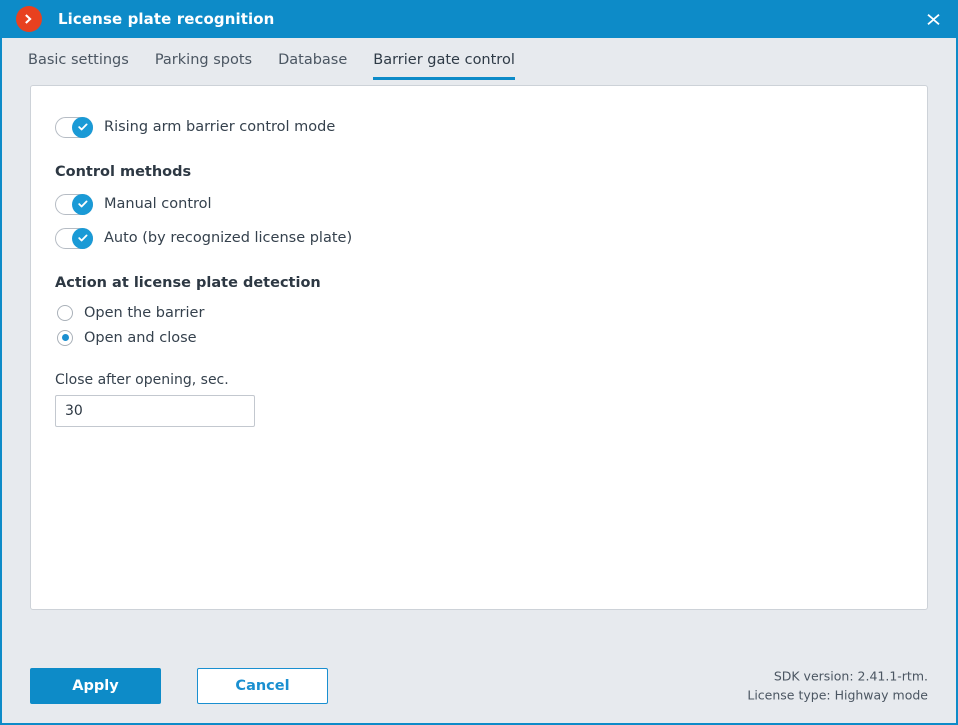 The image size is (958, 725). Describe the element at coordinates (479, 204) in the screenshot. I see `manual-control-row: Manual control` at that location.